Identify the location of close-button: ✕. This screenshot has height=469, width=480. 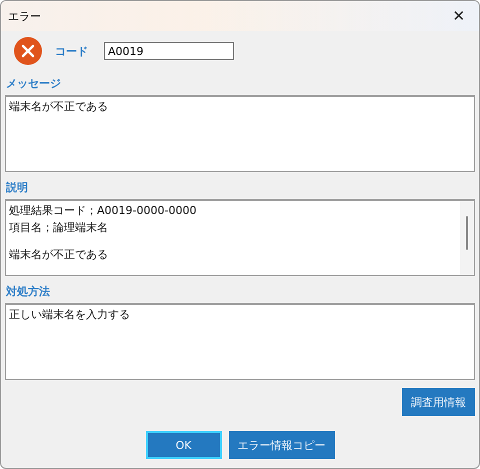
(459, 16).